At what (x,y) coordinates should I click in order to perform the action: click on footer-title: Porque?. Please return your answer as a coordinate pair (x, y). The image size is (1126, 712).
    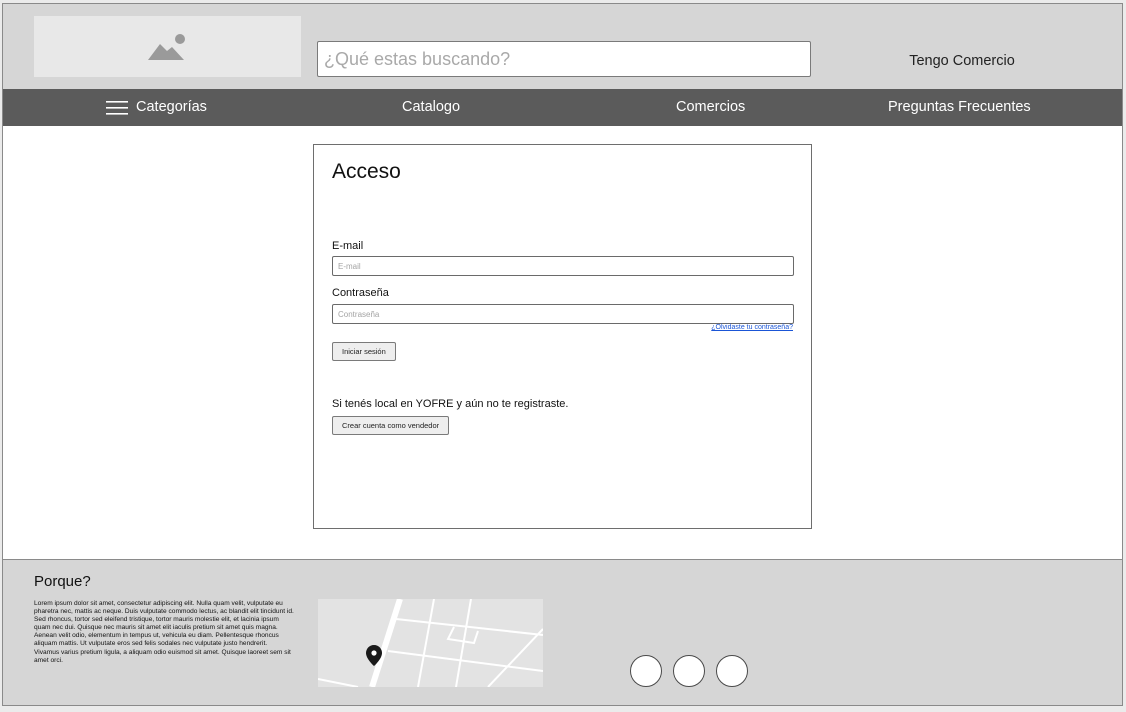
    Looking at the image, I should click on (62, 581).